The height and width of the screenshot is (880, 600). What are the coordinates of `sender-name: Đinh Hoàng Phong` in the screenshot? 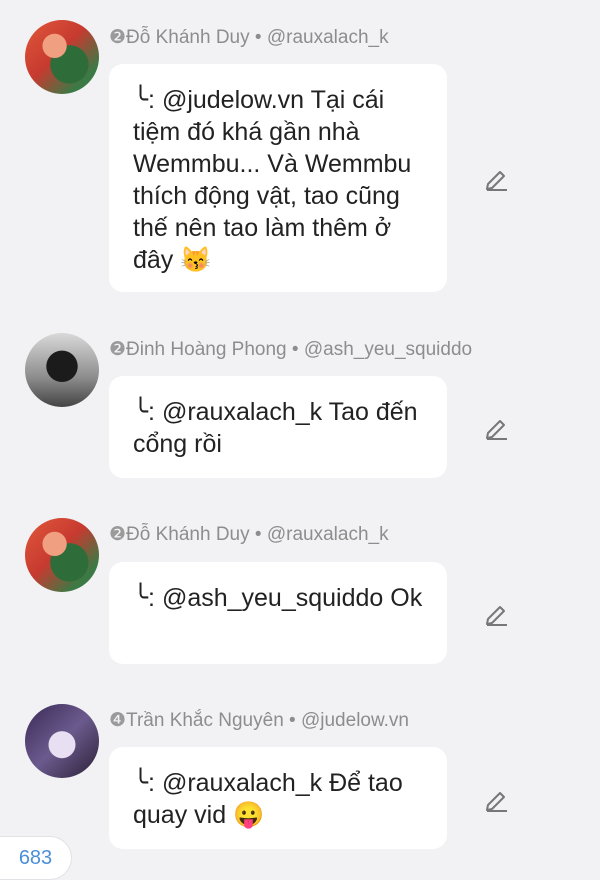 It's located at (206, 349).